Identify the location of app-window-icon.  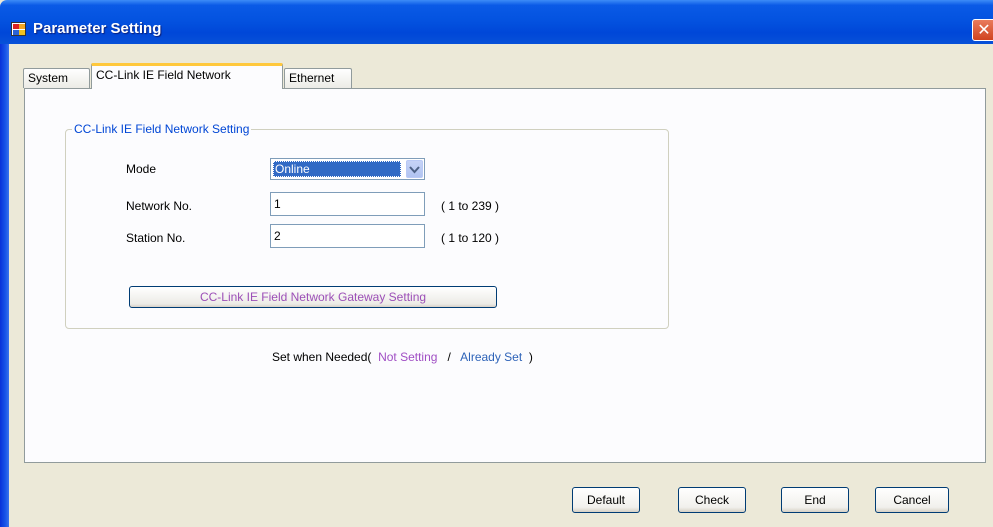
(18, 29).